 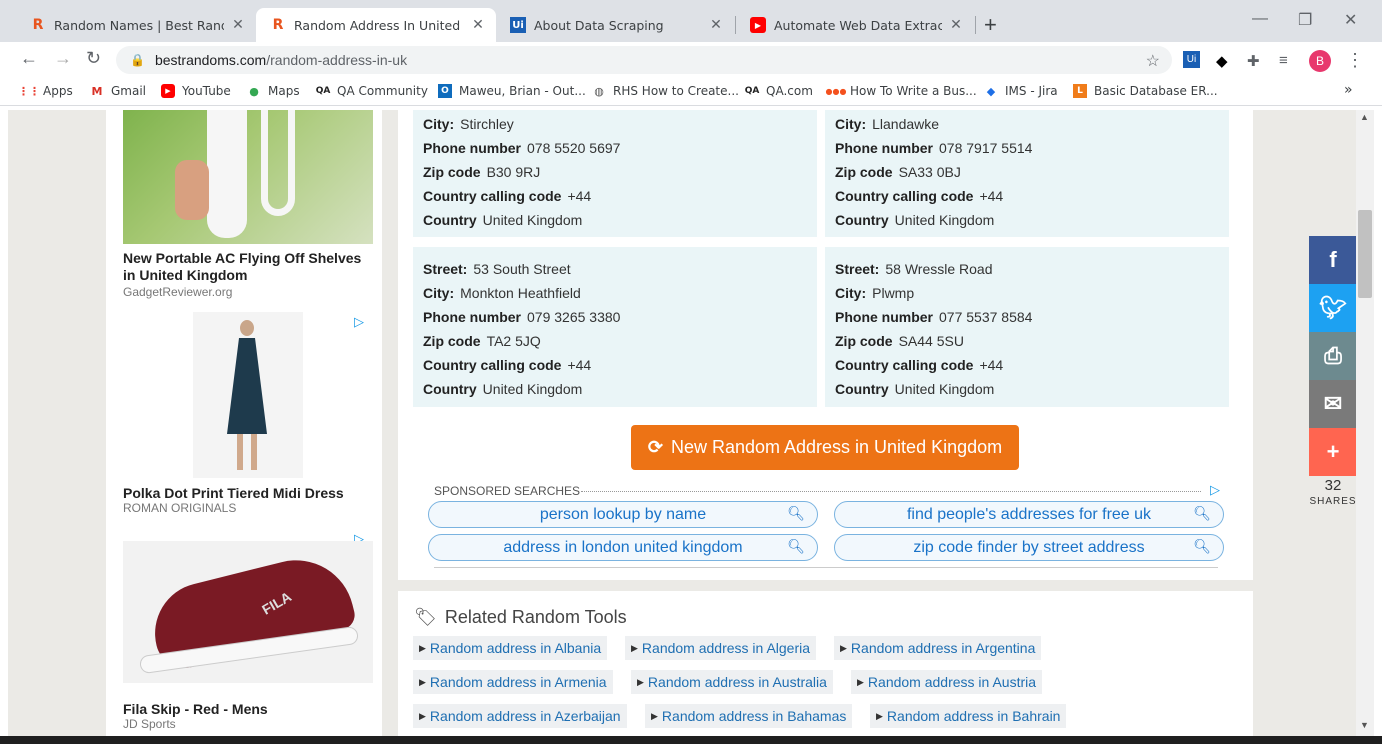 What do you see at coordinates (518, 25) in the screenshot?
I see `uipath-icon: Ui` at bounding box center [518, 25].